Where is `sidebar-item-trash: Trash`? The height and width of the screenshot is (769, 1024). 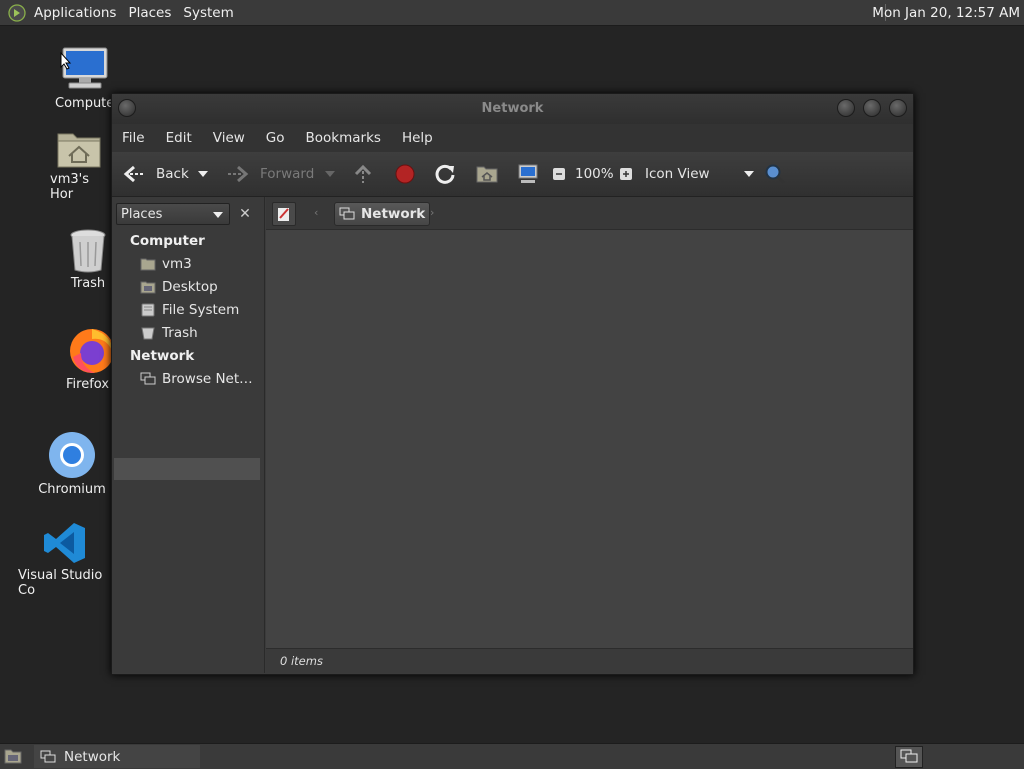 sidebar-item-trash: Trash is located at coordinates (169, 333).